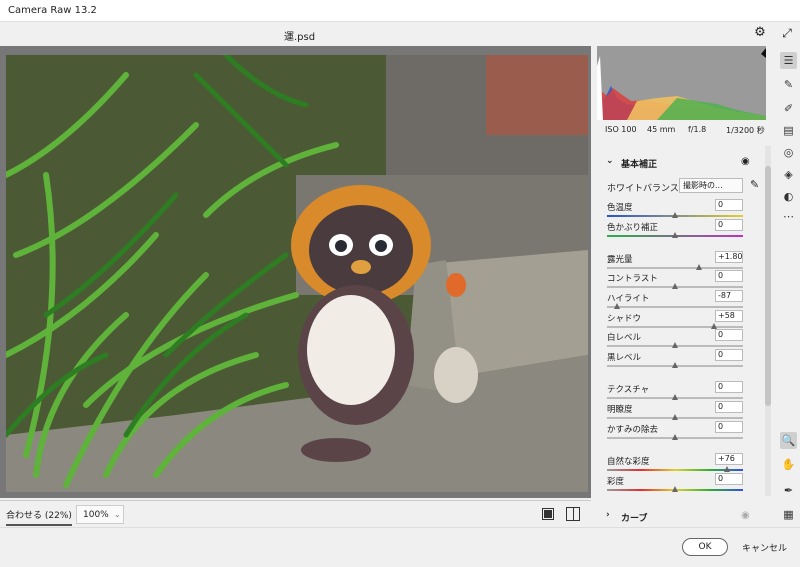  I want to click on exif-focal: 45 mm, so click(661, 129).